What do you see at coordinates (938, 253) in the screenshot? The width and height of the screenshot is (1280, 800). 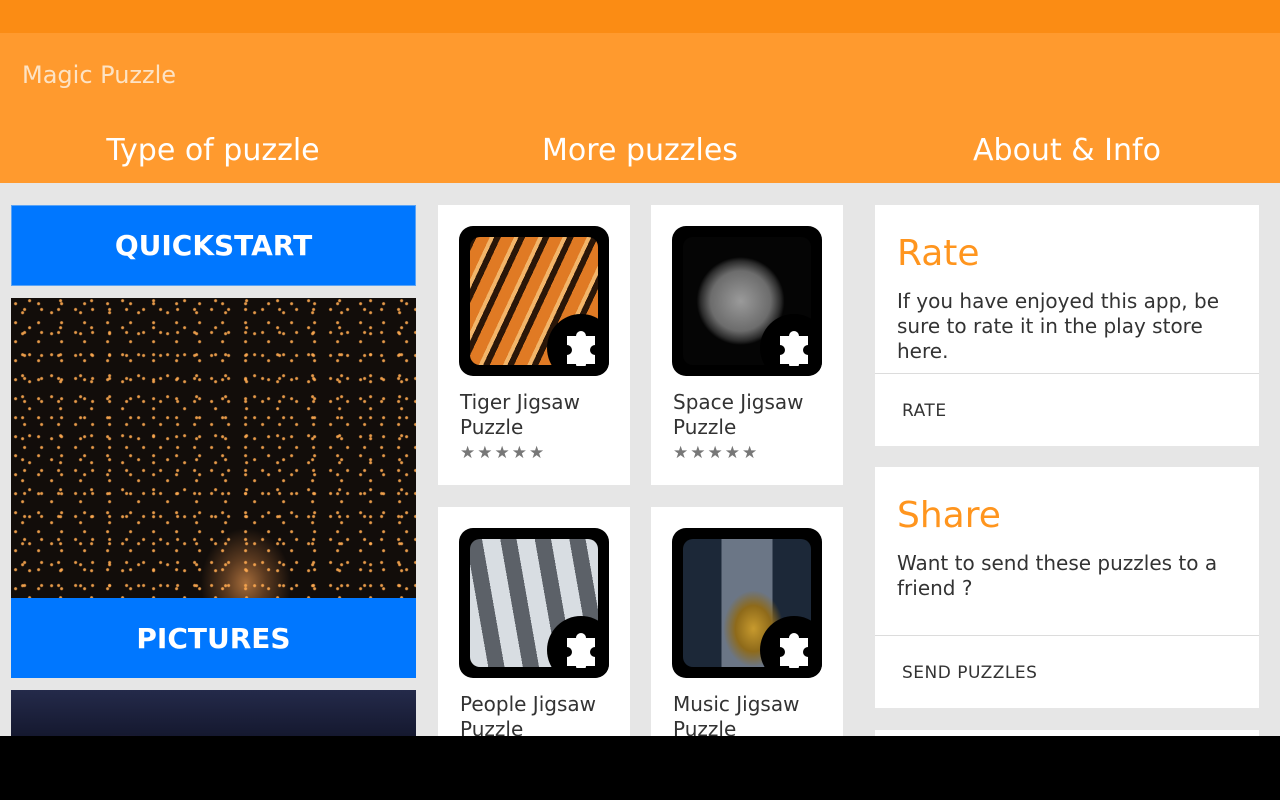 I see `rate-heading: Rate` at bounding box center [938, 253].